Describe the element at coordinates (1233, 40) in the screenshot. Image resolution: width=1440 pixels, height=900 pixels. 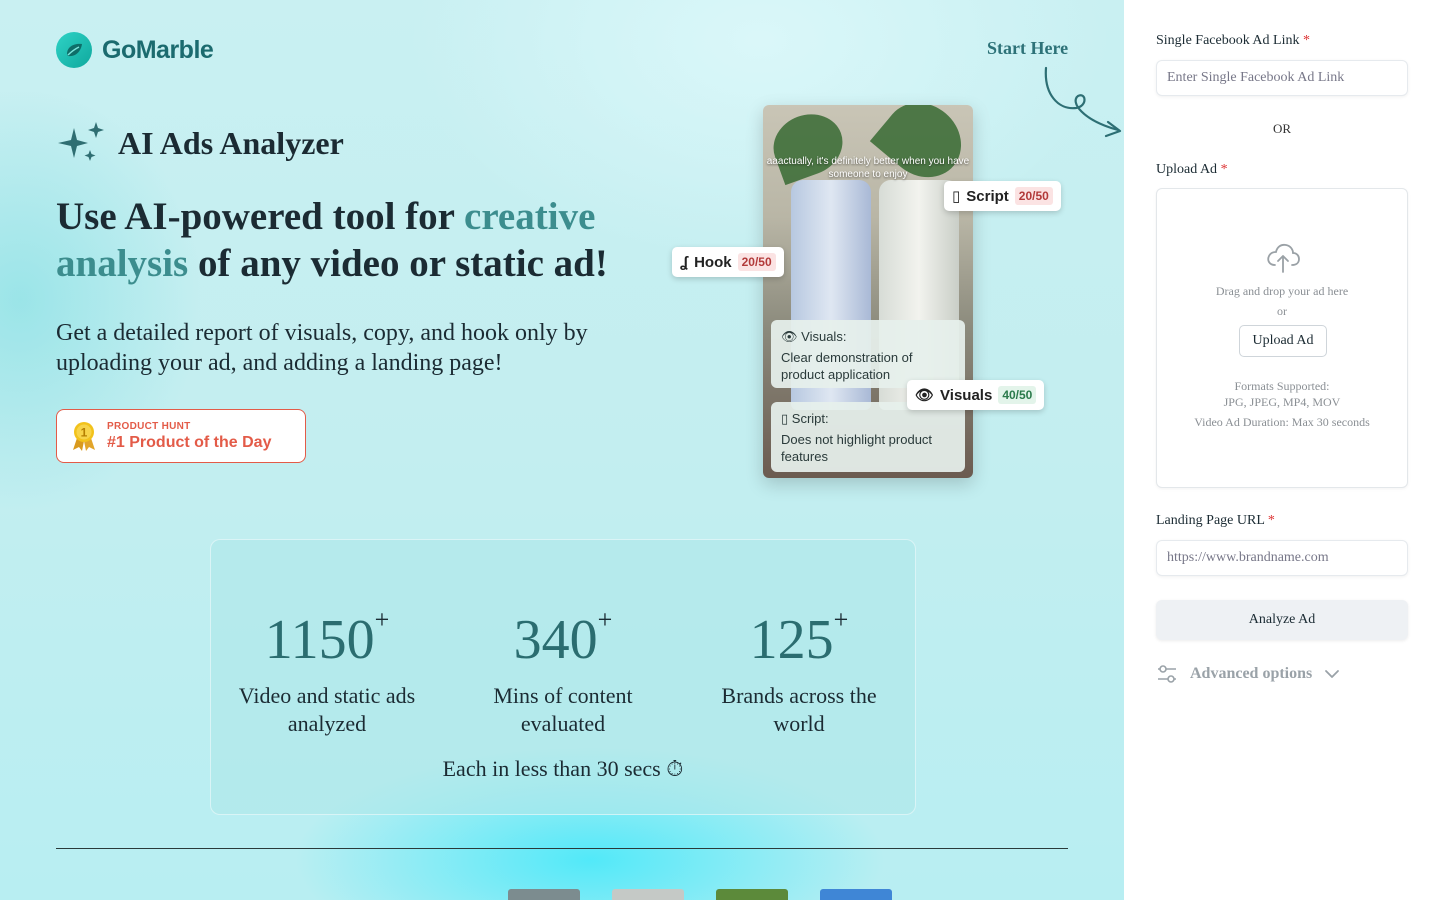
I see `fb-link-label: Single Facebook Ad Link *` at that location.